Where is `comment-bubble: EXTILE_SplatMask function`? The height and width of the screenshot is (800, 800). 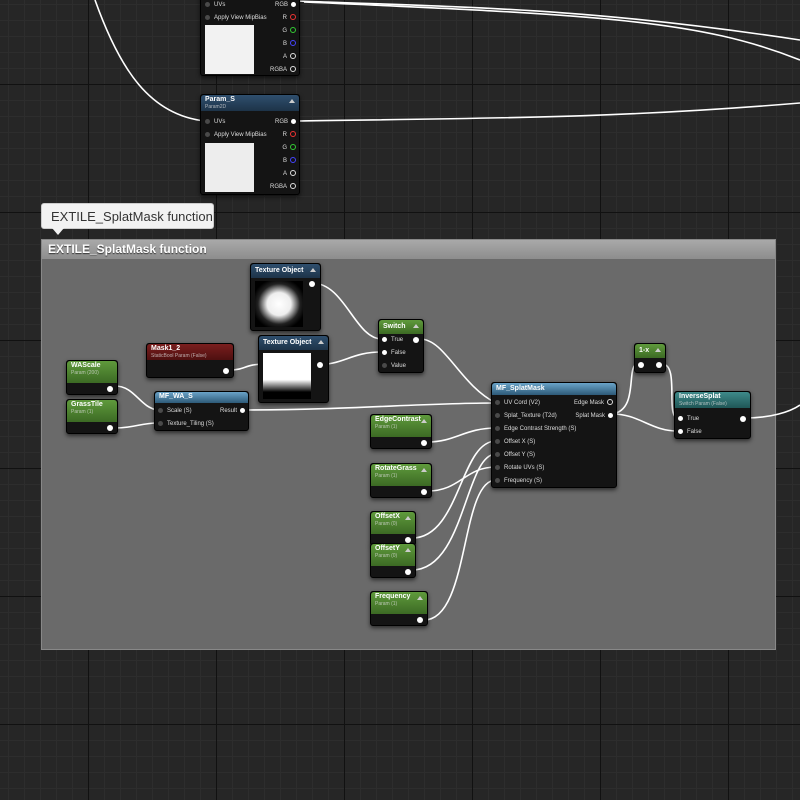
comment-bubble: EXTILE_SplatMask function is located at coordinates (127, 219).